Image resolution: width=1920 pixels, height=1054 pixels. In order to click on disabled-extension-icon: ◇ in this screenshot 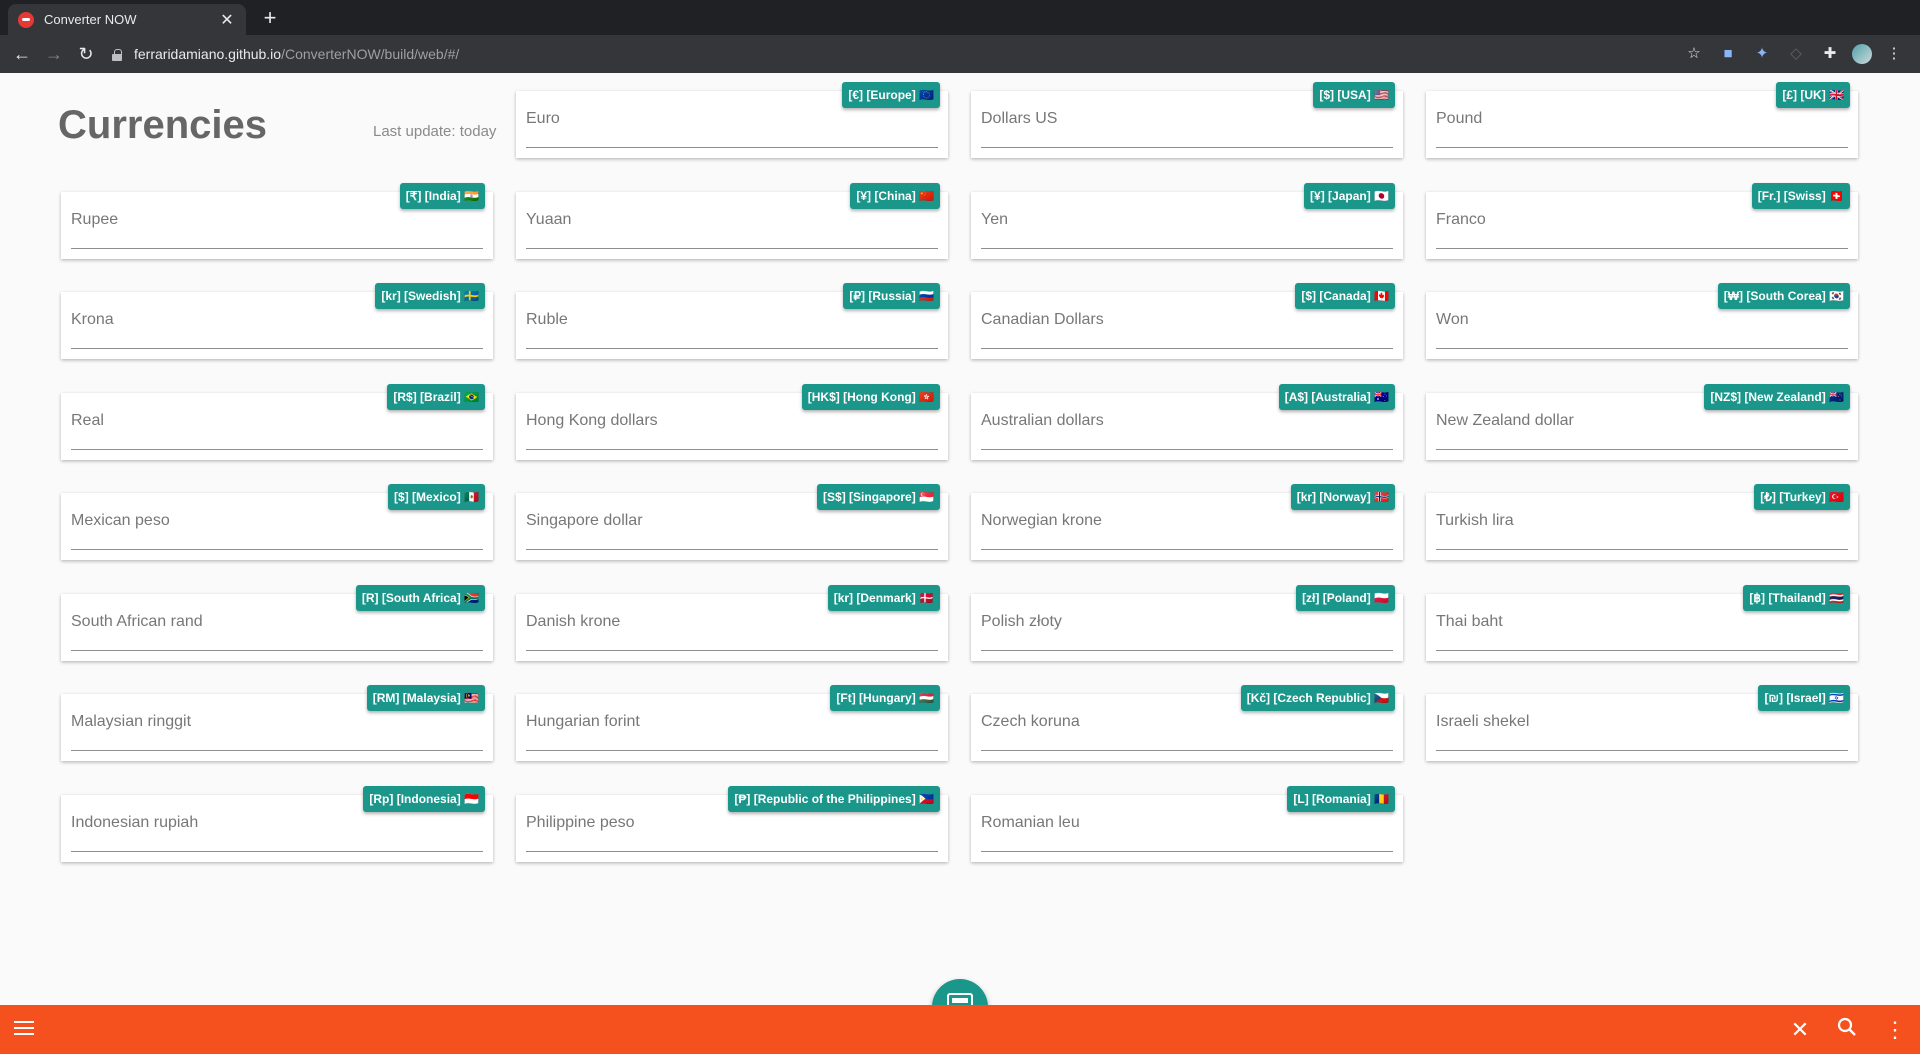, I will do `click(1796, 54)`.